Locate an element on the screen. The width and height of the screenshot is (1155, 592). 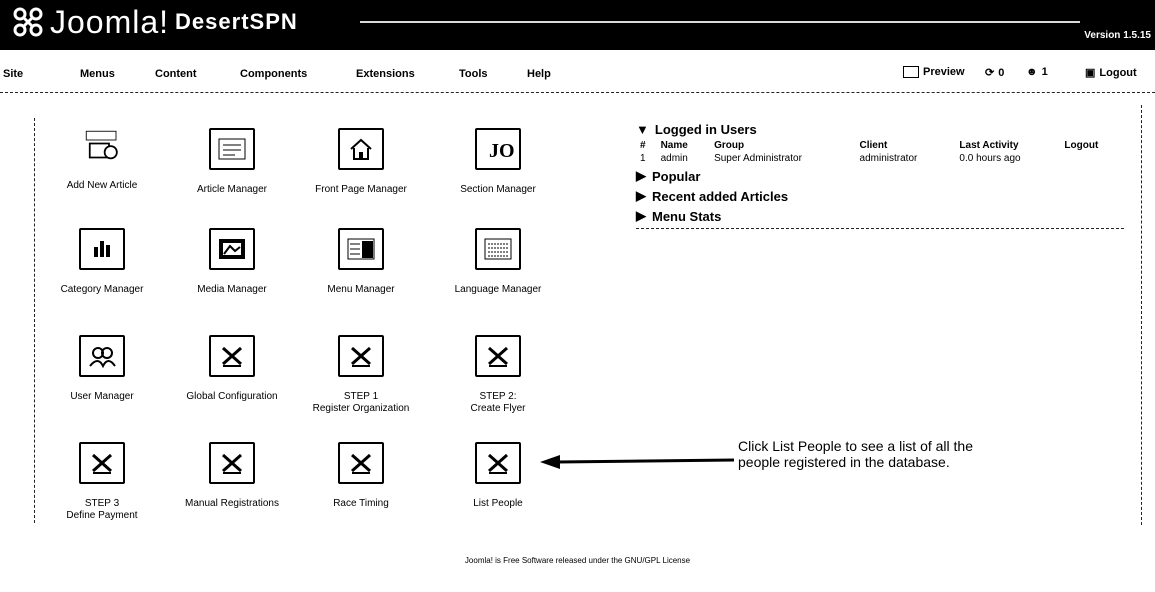
tile-race-timing: Race Timing is located at coordinates (361, 487).